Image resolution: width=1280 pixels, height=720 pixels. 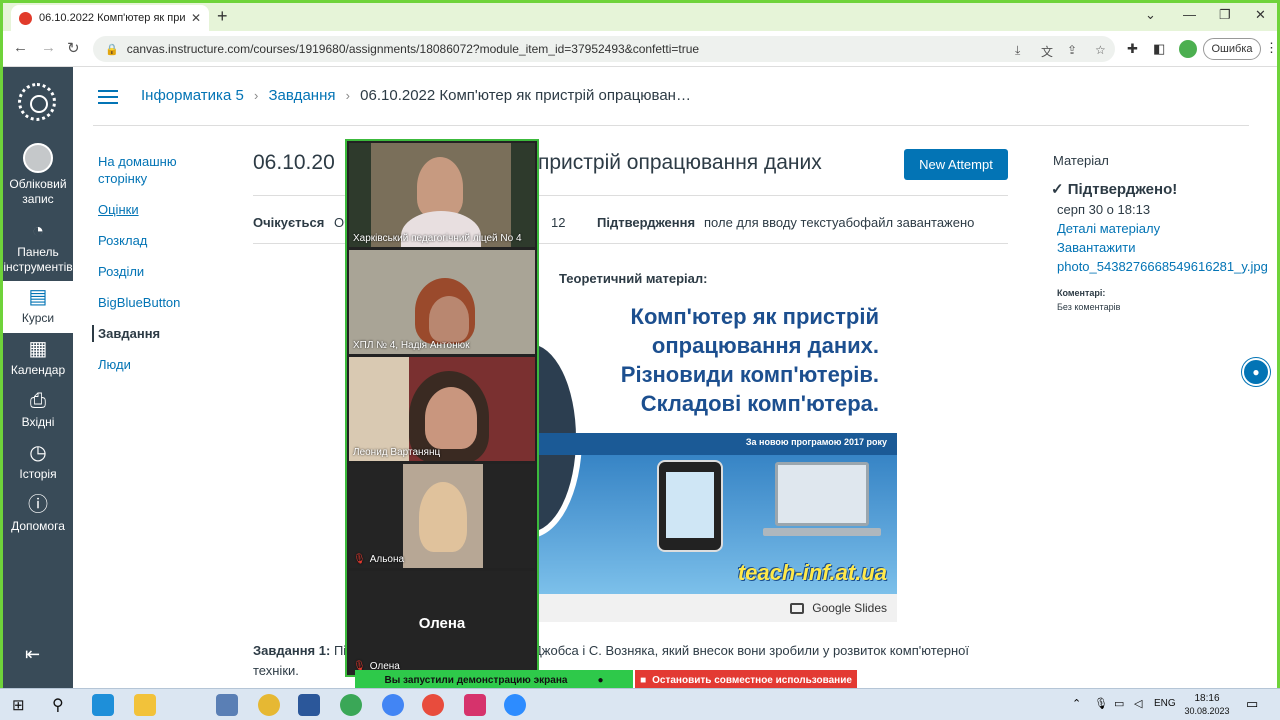 What do you see at coordinates (1232, 49) in the screenshot?
I see `error-button: Ошибка` at bounding box center [1232, 49].